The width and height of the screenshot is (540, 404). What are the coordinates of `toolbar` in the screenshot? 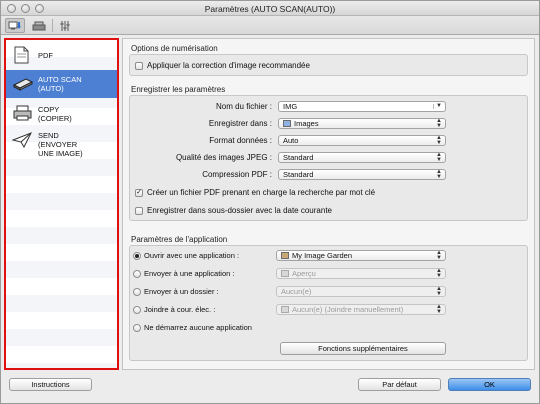 It's located at (270, 25).